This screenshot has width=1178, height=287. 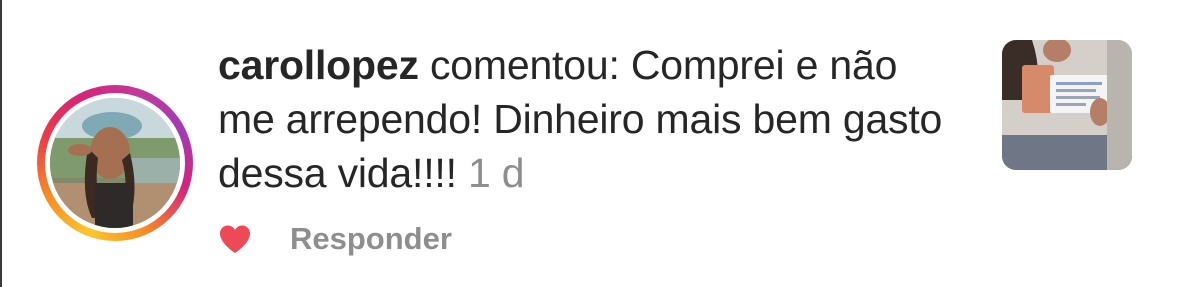 I want to click on comment-verb: comentou:, so click(x=524, y=65).